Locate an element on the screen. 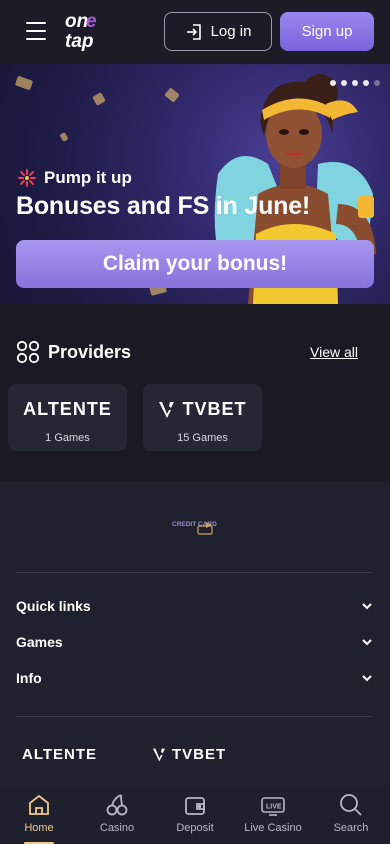 The image size is (390, 844). provider-name-wrap: TVBET is located at coordinates (202, 409).